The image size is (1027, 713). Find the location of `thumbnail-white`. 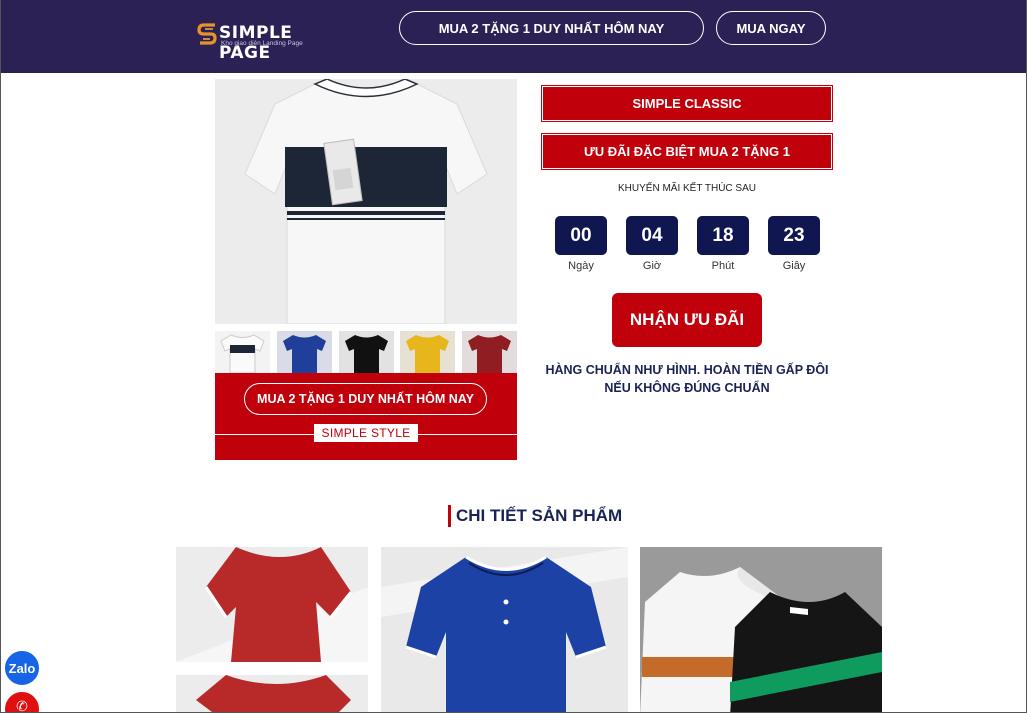

thumbnail-white is located at coordinates (242, 352).